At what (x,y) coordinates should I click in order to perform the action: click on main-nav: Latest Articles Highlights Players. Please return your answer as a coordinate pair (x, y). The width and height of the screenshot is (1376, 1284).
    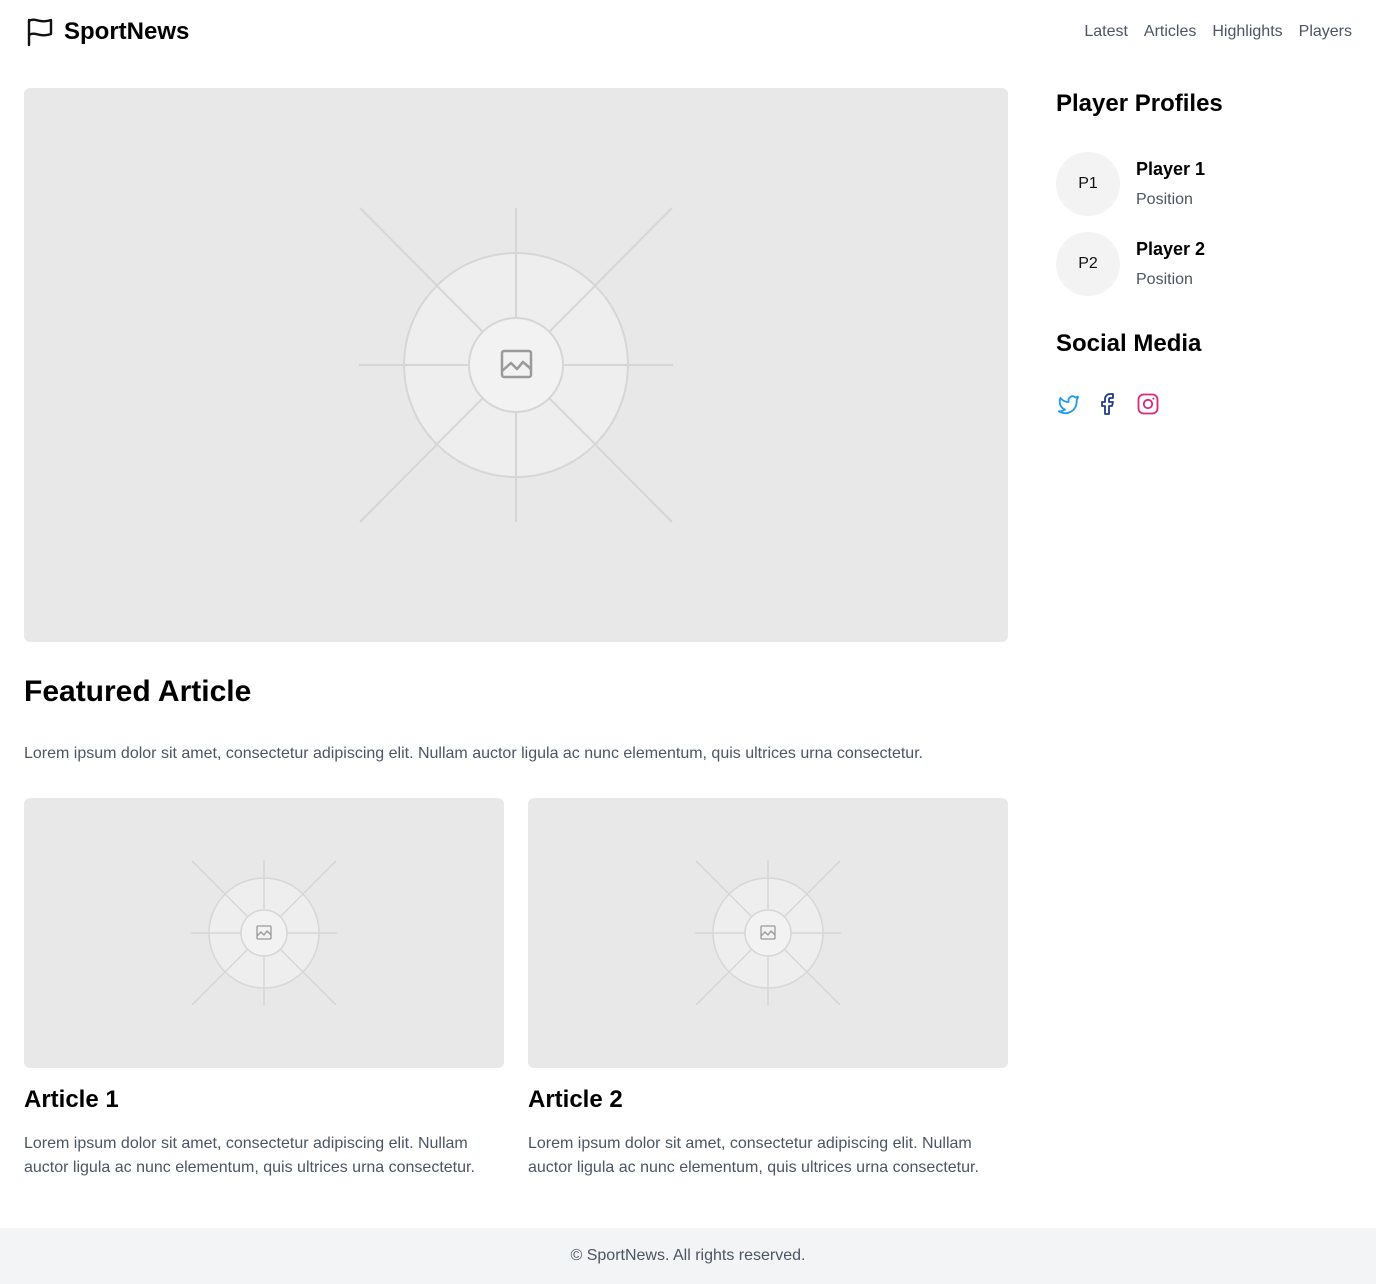
    Looking at the image, I should click on (1218, 32).